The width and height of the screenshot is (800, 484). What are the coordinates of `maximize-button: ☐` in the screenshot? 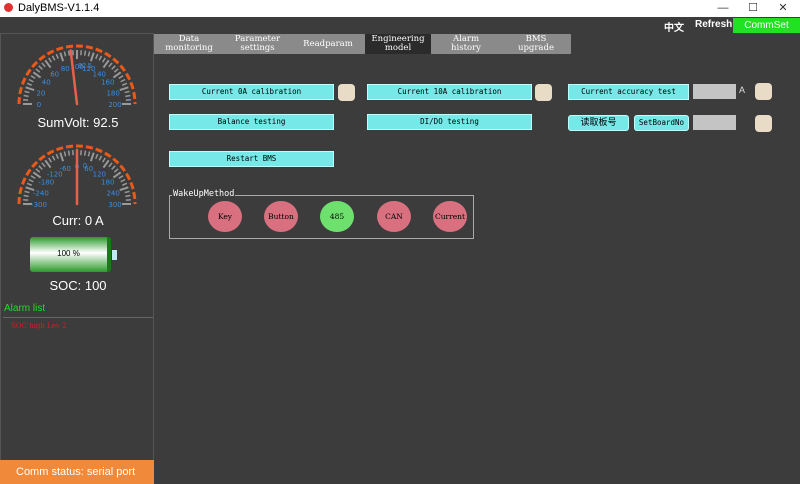 It's located at (753, 8).